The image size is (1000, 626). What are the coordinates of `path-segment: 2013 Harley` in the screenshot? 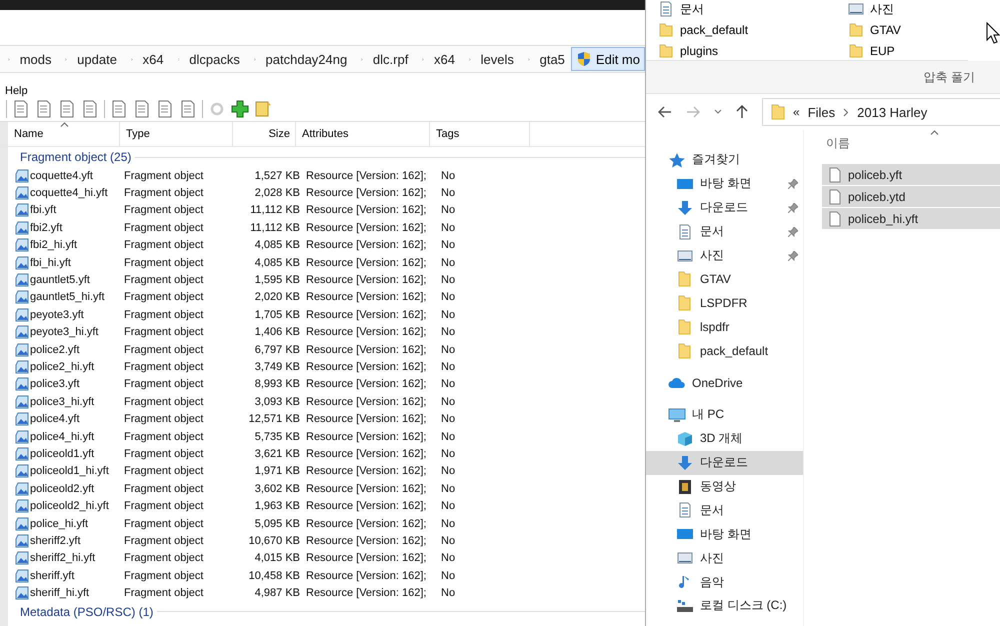 It's located at (892, 112).